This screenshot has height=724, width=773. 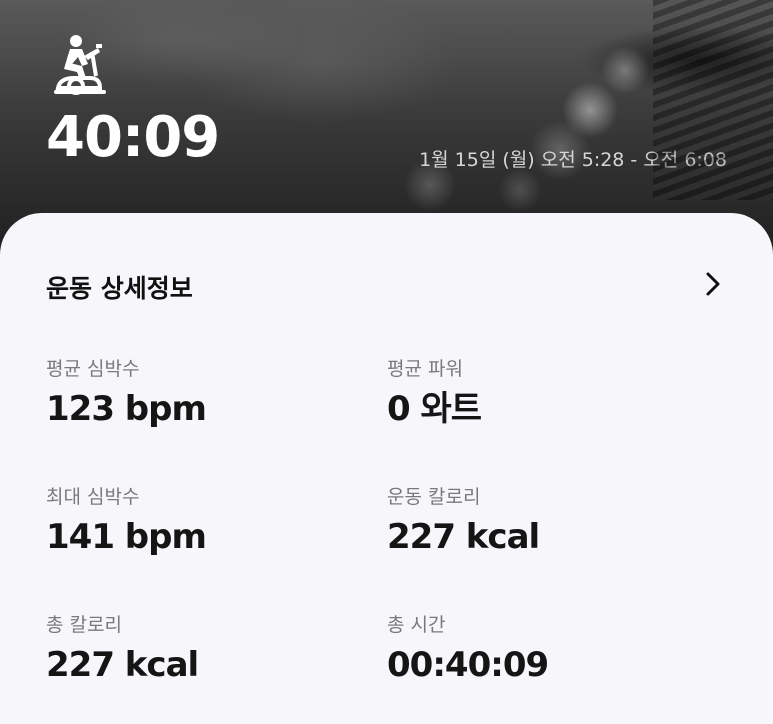 I want to click on stat-max-heart-rate: 최대 심박수 141 bpm, so click(x=196, y=521).